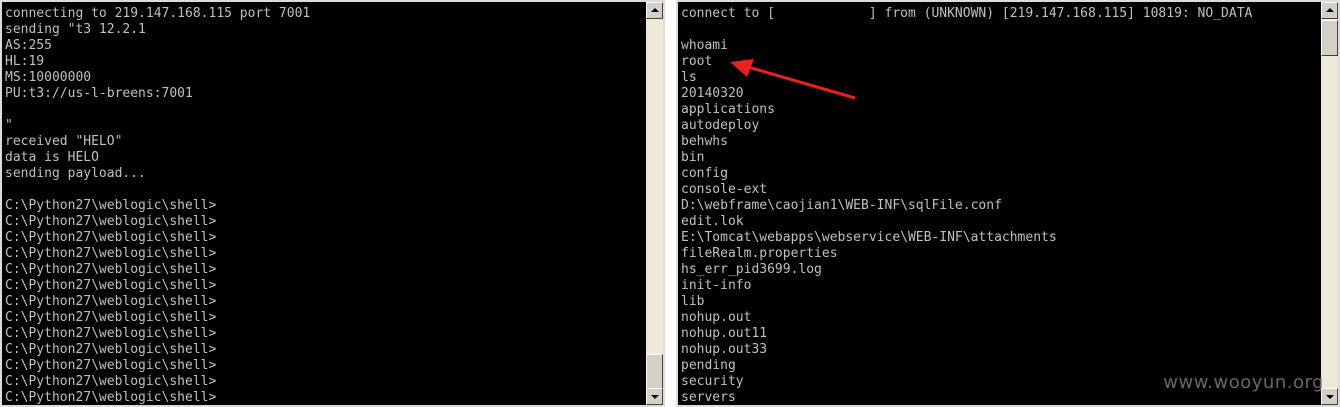 Image resolution: width=1340 pixels, height=407 pixels. Describe the element at coordinates (693, 301) in the screenshot. I see `console-line: lib` at that location.